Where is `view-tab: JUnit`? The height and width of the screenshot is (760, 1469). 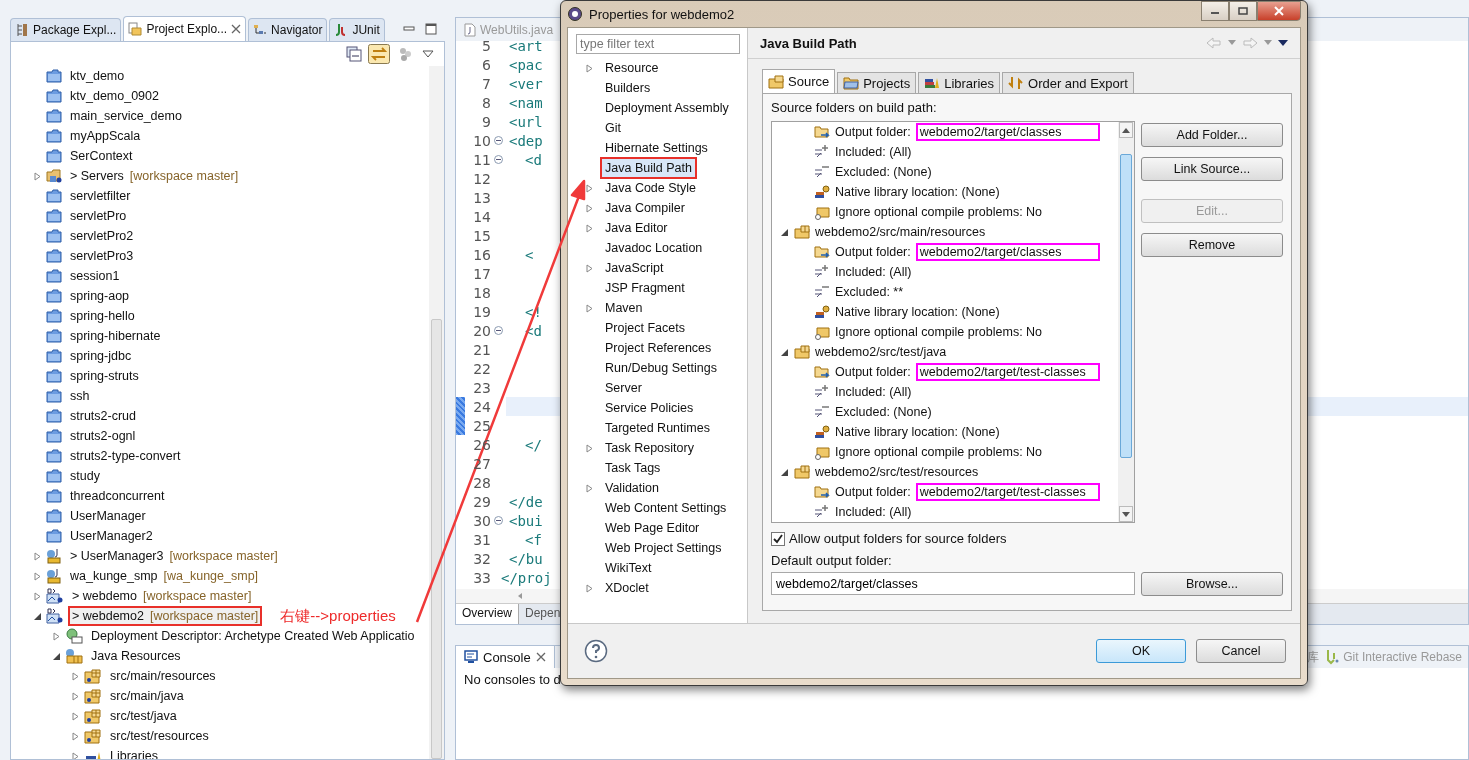
view-tab: JUnit is located at coordinates (357, 29).